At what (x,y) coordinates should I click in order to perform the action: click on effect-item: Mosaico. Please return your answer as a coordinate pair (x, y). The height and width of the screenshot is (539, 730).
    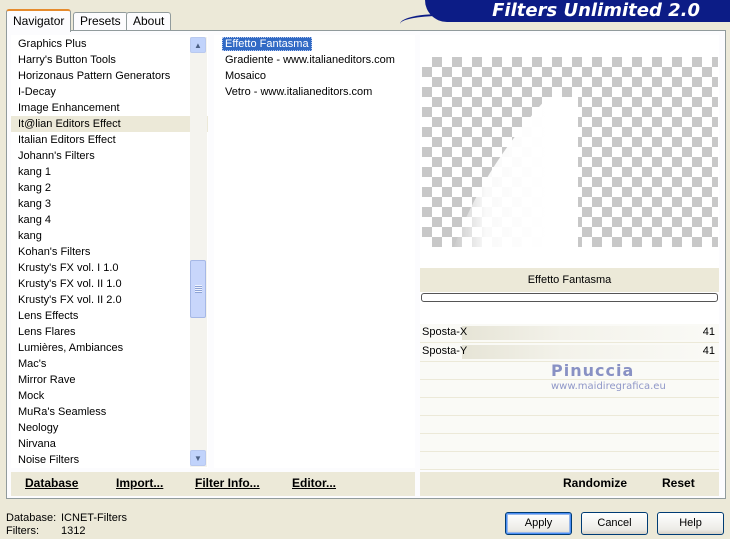
    Looking at the image, I should click on (314, 76).